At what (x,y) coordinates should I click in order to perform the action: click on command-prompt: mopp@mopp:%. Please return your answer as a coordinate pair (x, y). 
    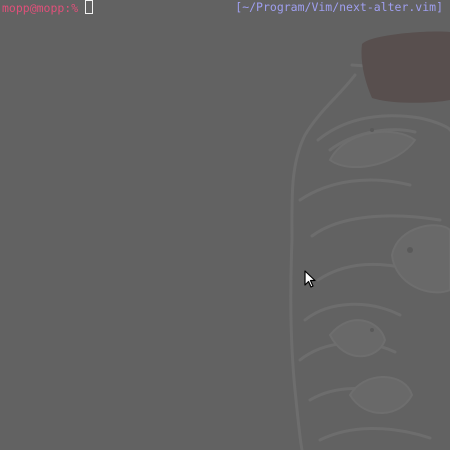
    Looking at the image, I should click on (48, 7).